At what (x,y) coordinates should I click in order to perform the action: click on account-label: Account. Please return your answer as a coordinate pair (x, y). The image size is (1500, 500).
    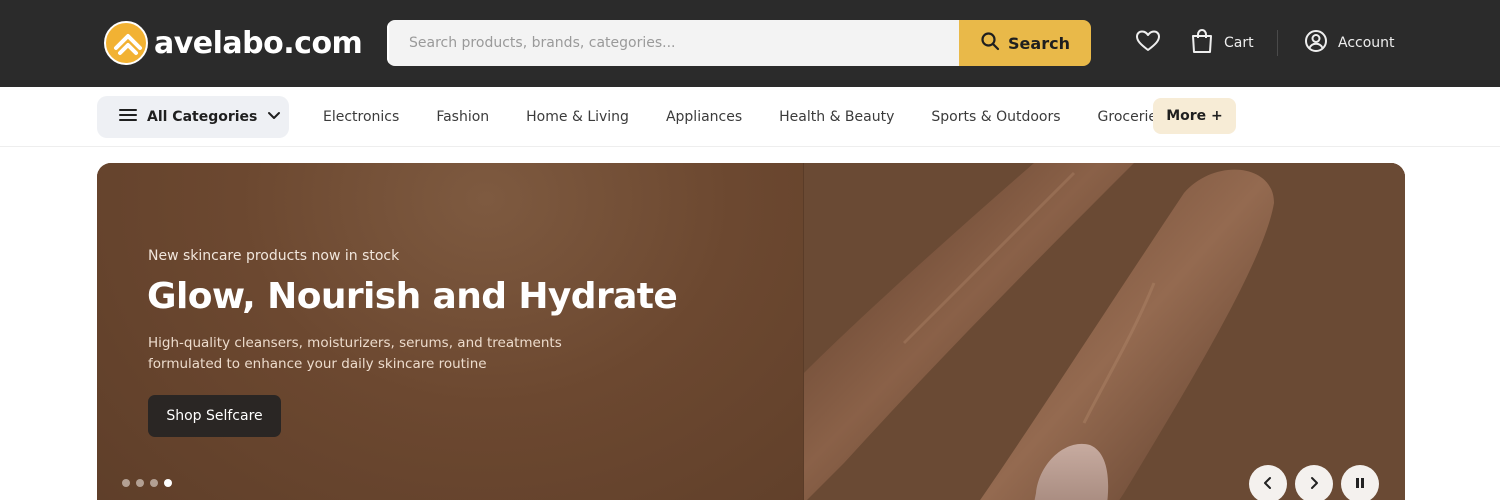
    Looking at the image, I should click on (1366, 43).